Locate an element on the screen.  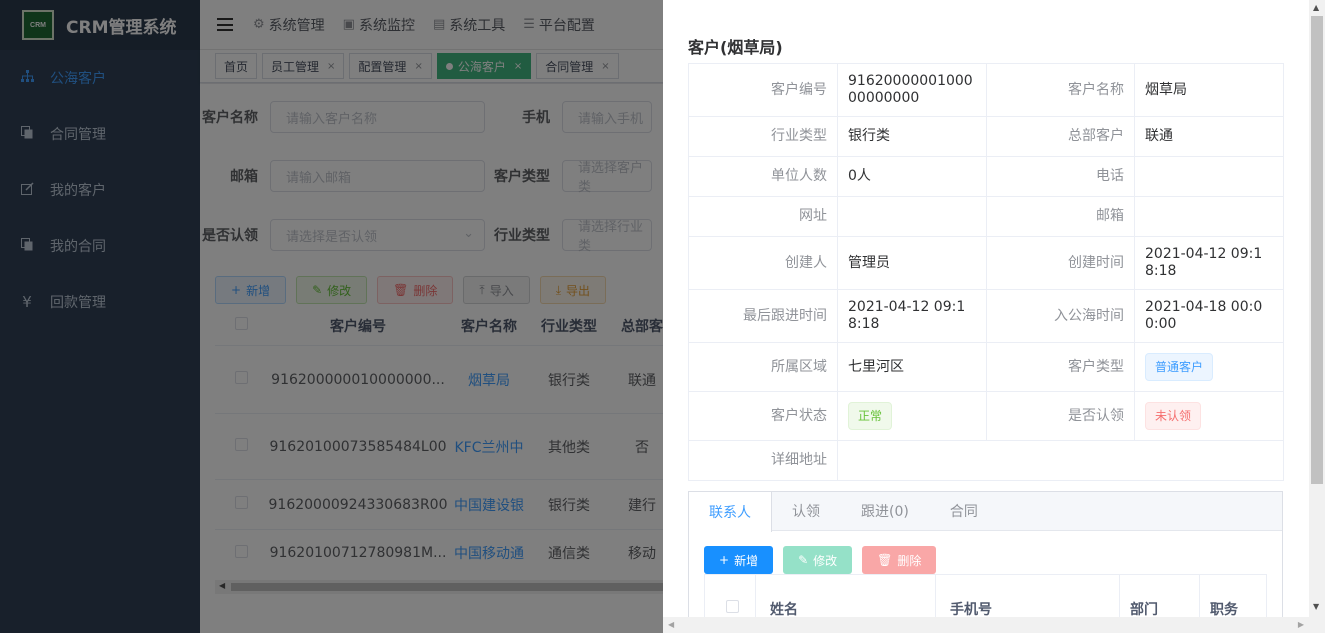
field-label: 所属区域 is located at coordinates (763, 367).